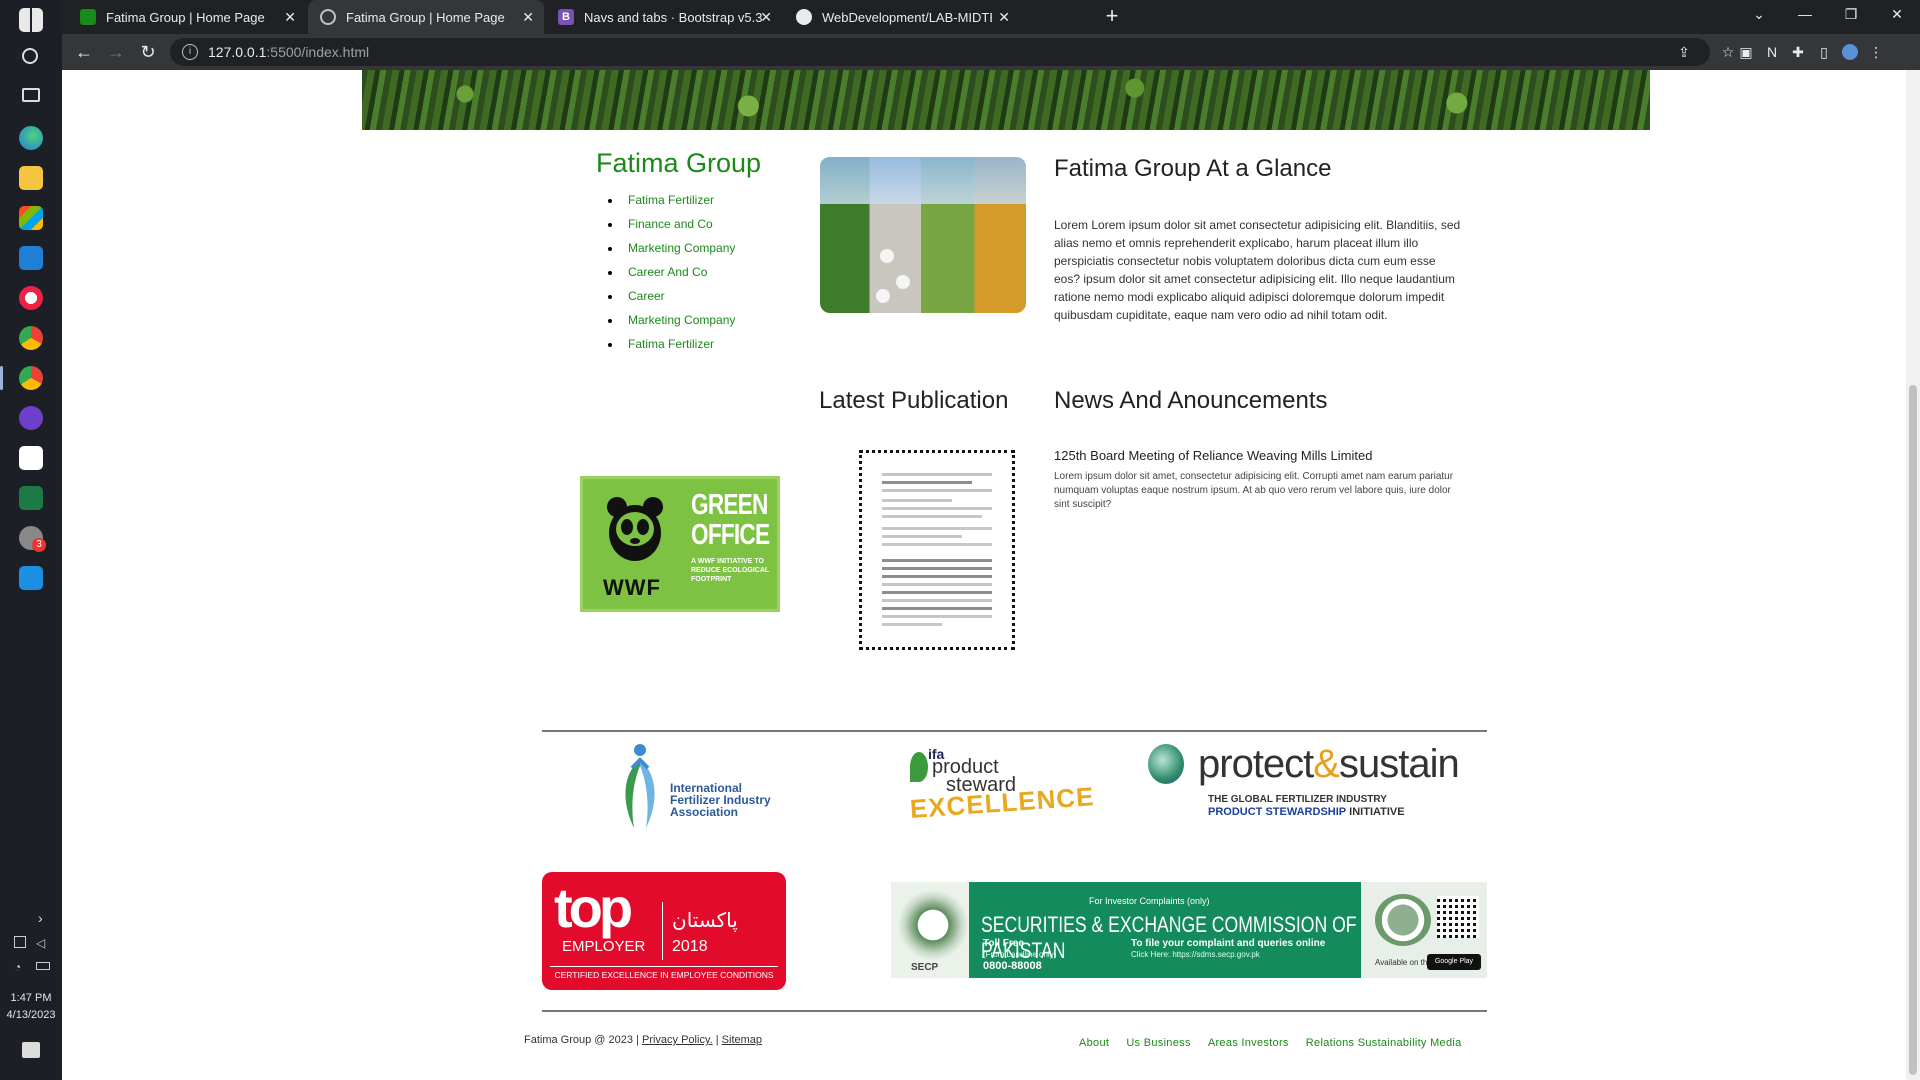 The height and width of the screenshot is (1080, 1920). Describe the element at coordinates (1759, 14) in the screenshot. I see `tab-search-icon: ⌄` at that location.